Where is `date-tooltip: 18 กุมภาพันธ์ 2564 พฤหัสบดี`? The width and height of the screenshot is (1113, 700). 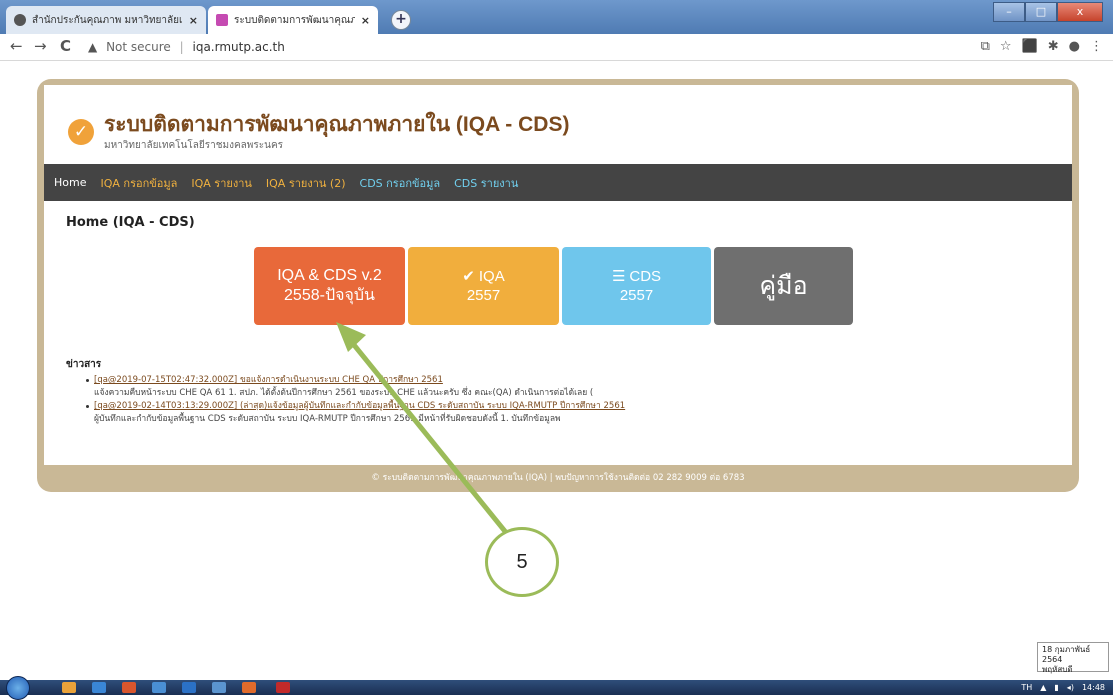
date-tooltip: 18 กุมภาพันธ์ 2564 พฤหัสบดี is located at coordinates (1073, 658).